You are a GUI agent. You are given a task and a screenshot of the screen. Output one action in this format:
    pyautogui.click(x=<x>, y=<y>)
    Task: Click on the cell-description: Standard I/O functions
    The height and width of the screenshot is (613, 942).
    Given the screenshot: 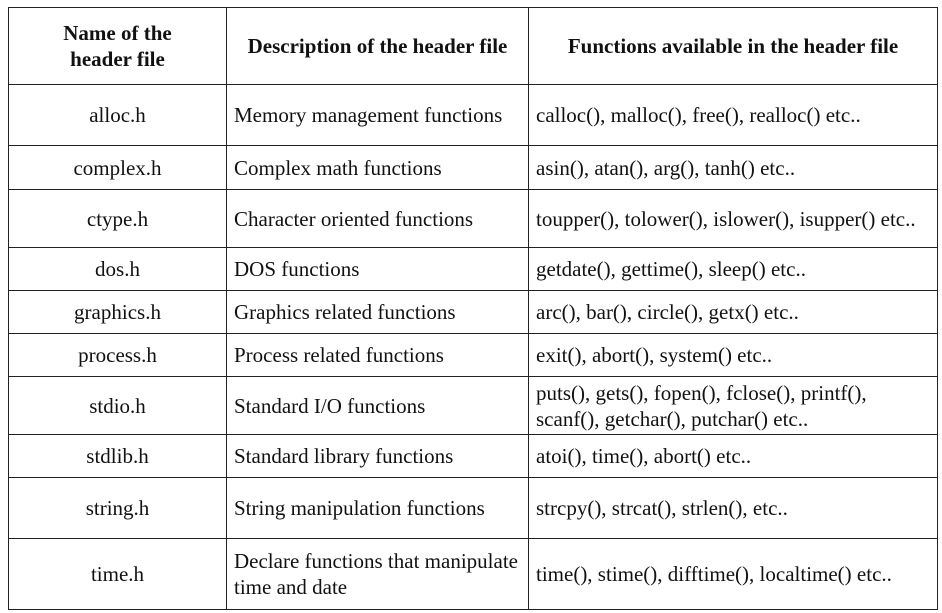 What is the action you would take?
    pyautogui.click(x=377, y=405)
    